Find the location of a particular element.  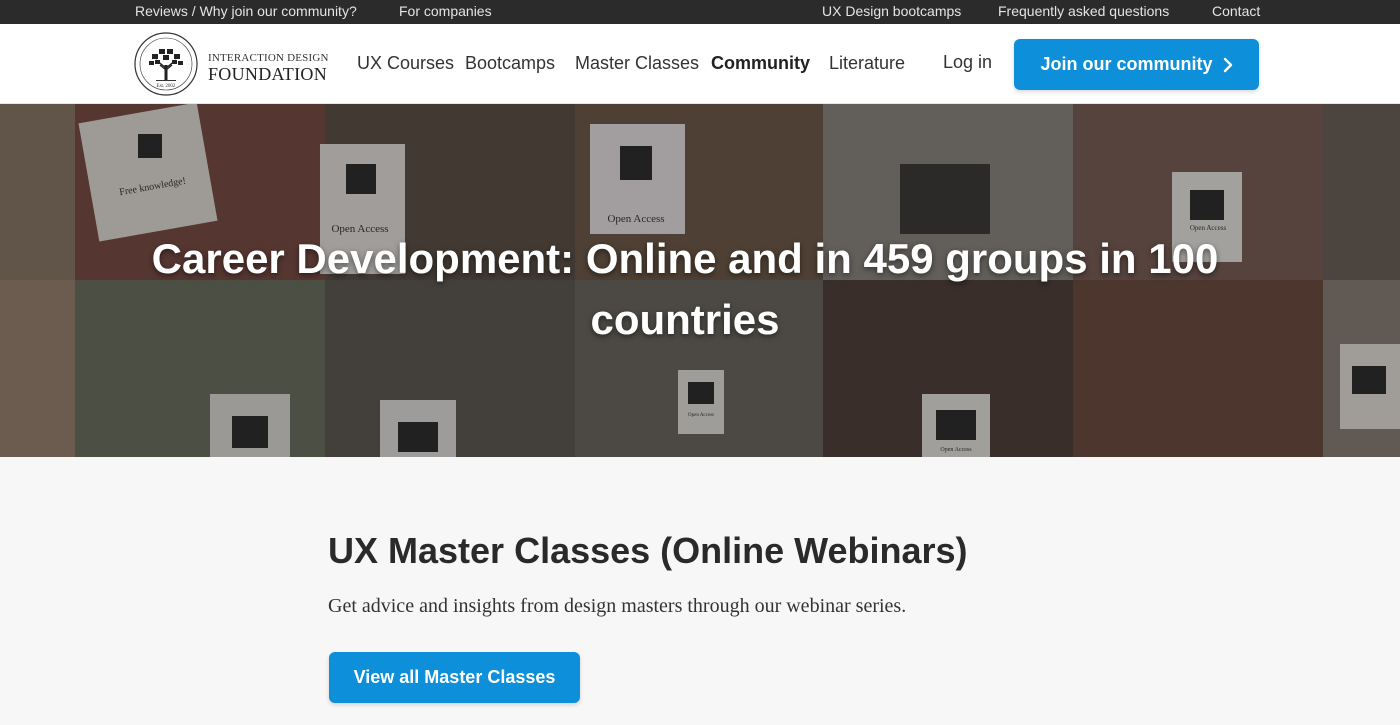

logo-text-bottom: FOUNDATION is located at coordinates (267, 74).